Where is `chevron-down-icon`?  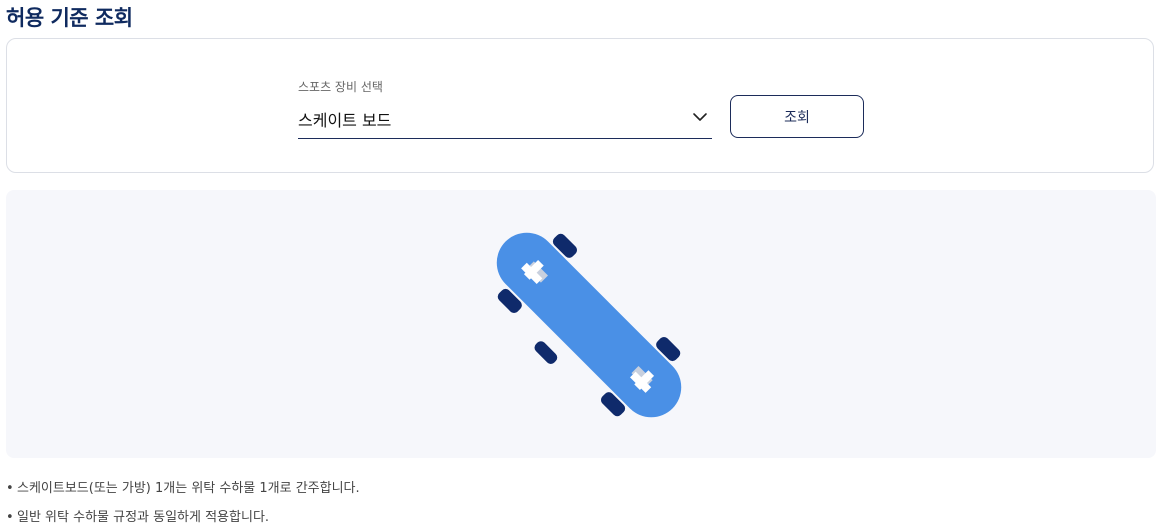 chevron-down-icon is located at coordinates (700, 117).